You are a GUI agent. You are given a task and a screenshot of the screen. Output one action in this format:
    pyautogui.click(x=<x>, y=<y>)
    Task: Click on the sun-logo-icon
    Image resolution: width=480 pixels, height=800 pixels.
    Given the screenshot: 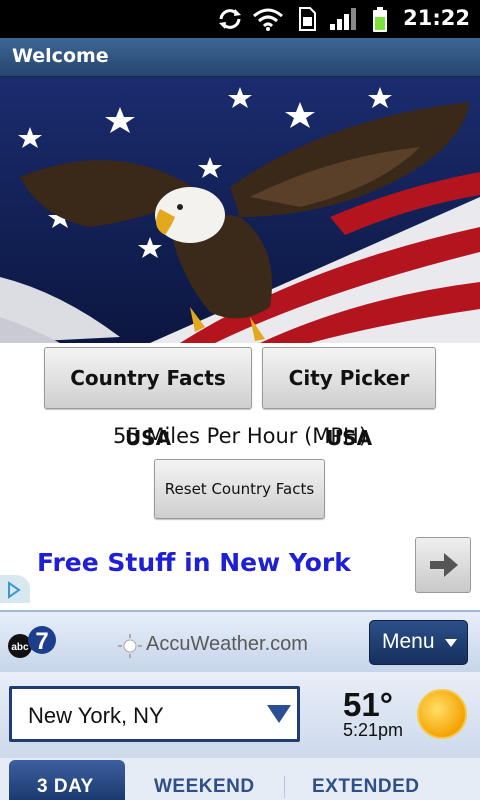 What is the action you would take?
    pyautogui.click(x=130, y=646)
    